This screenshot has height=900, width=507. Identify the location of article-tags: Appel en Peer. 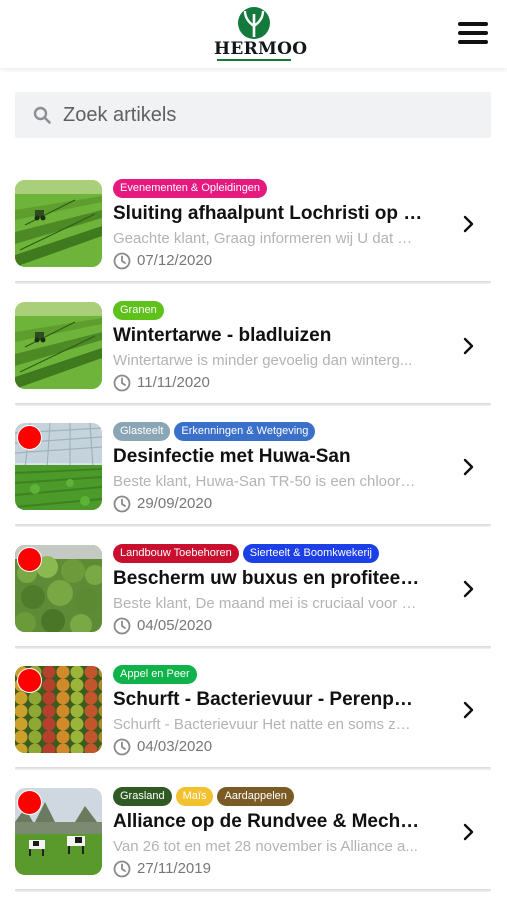
(157, 675).